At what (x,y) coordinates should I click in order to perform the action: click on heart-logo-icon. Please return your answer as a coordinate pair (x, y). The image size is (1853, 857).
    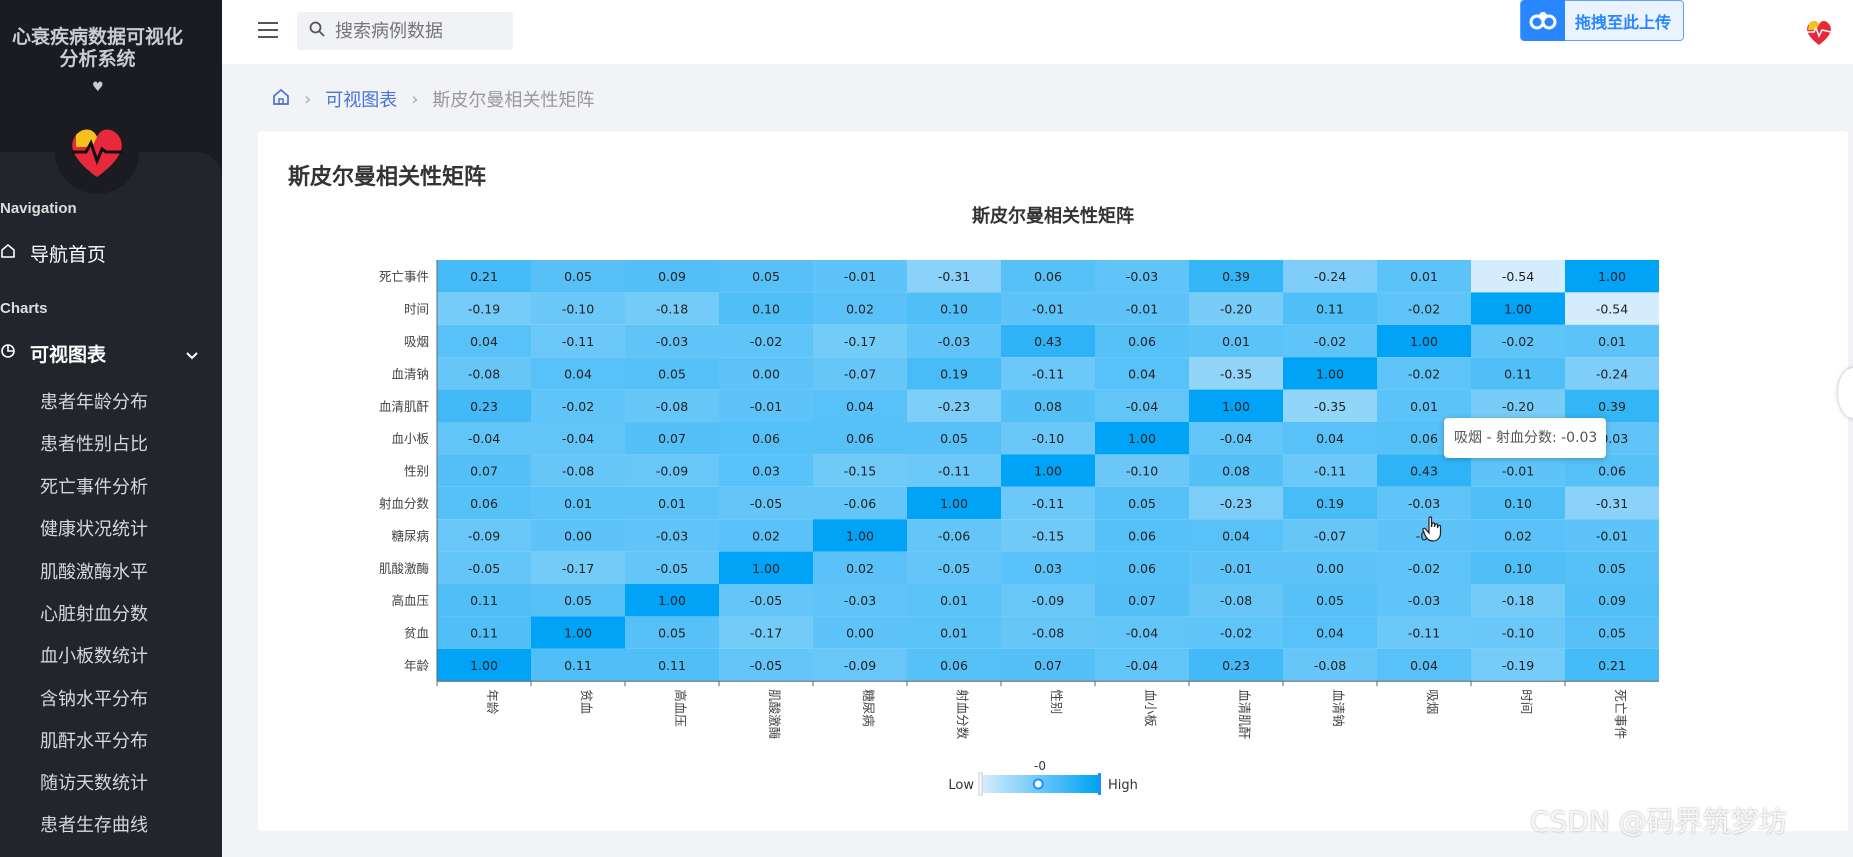
    Looking at the image, I should click on (97, 152).